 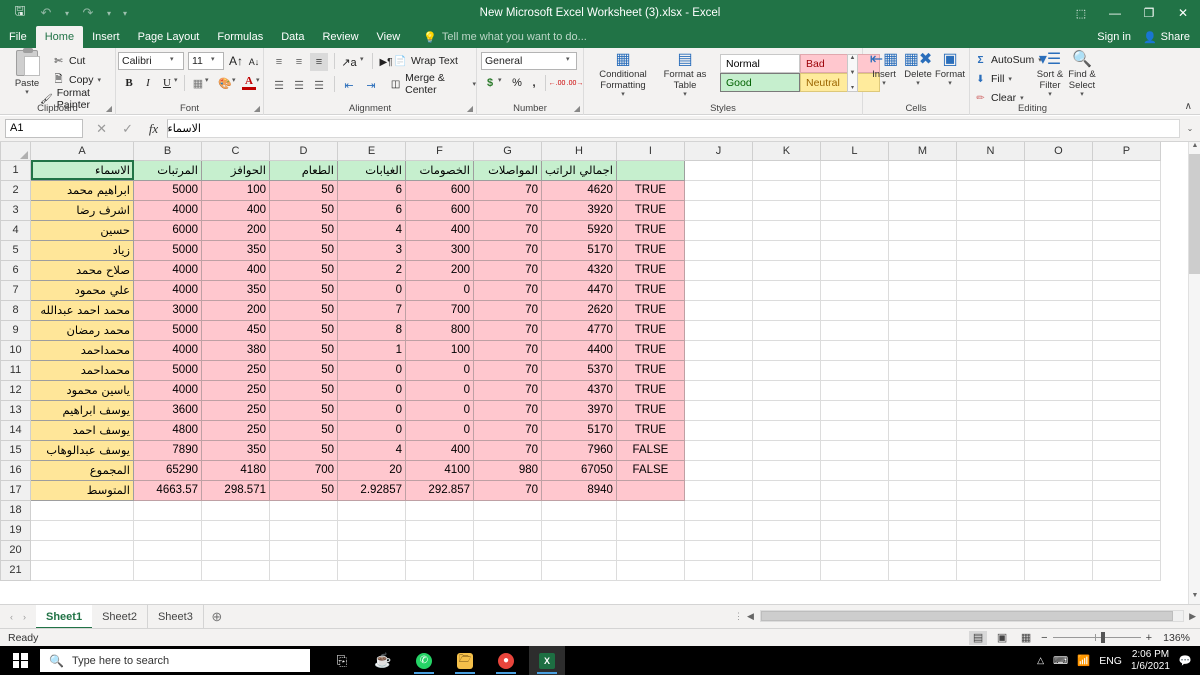 What do you see at coordinates (854, 370) in the screenshot?
I see `cell-L11` at bounding box center [854, 370].